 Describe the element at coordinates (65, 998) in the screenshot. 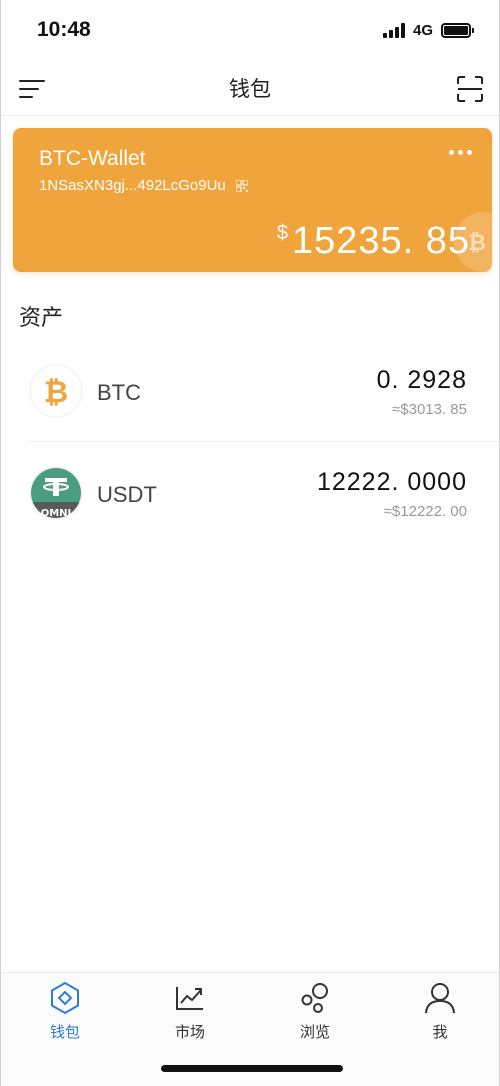

I see `wallet-icon` at that location.